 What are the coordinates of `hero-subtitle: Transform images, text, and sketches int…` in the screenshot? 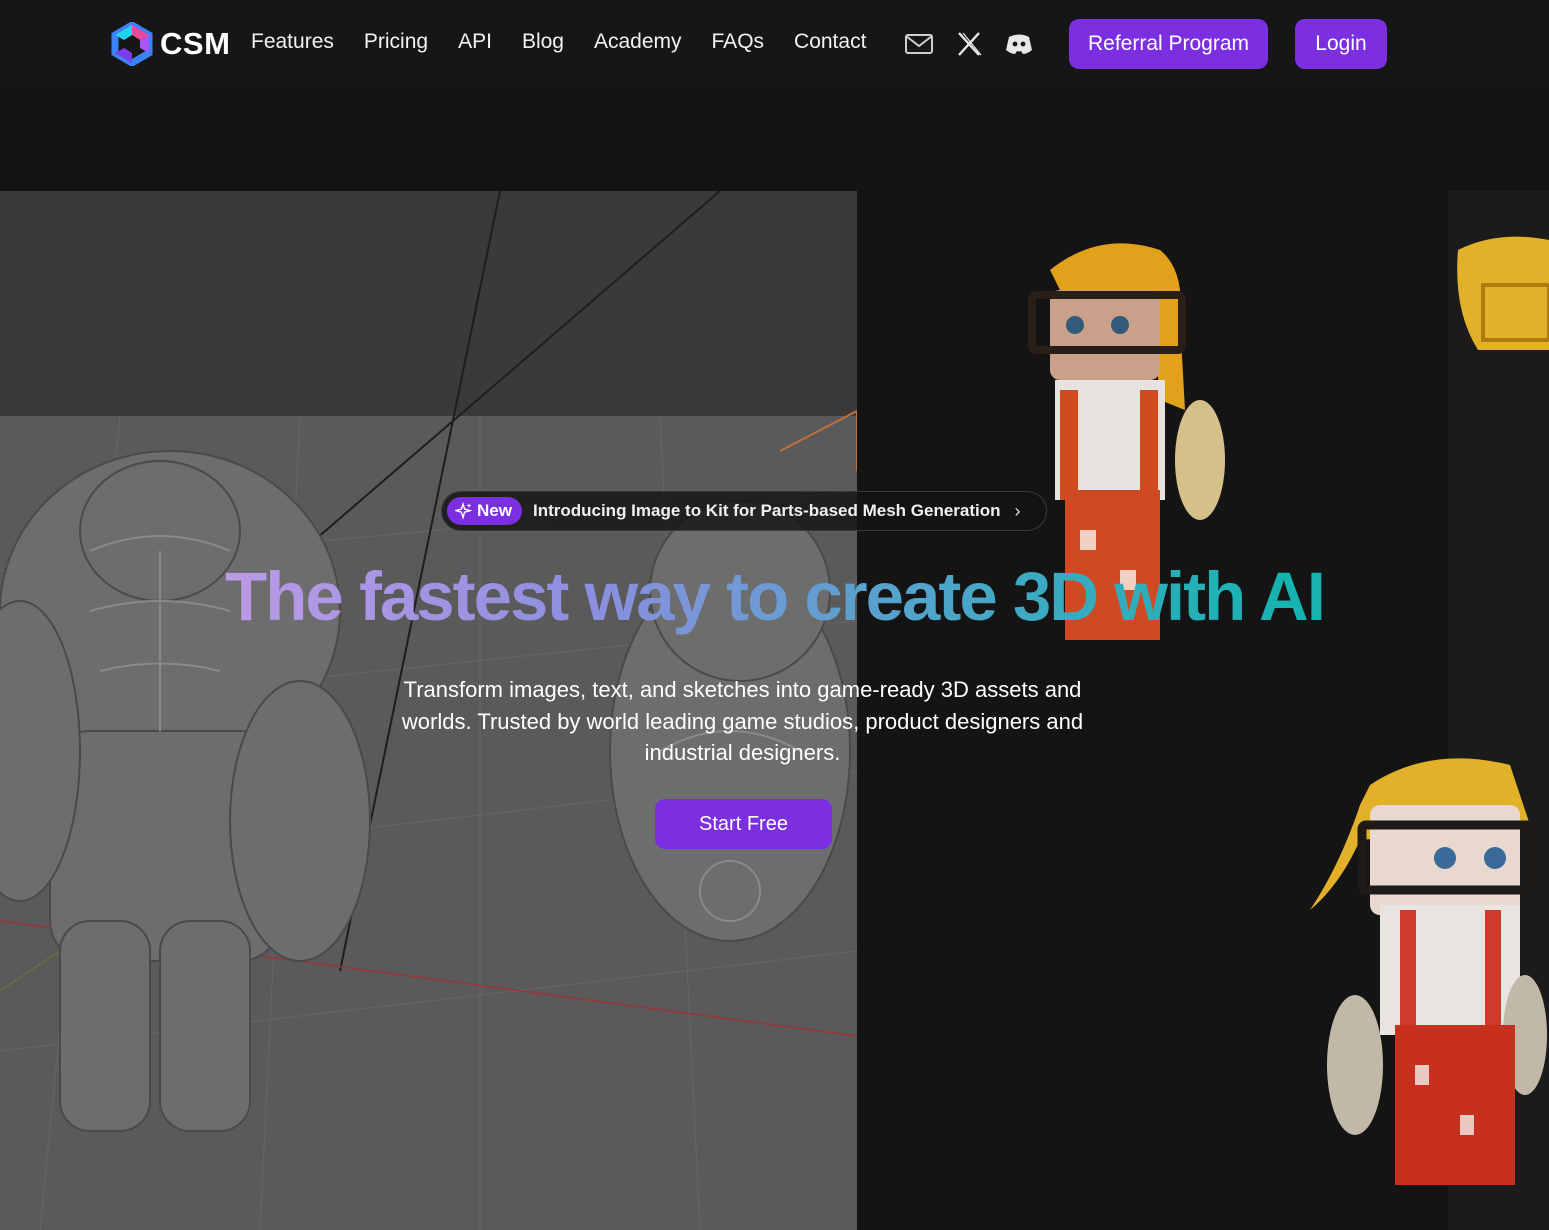 It's located at (742, 721).